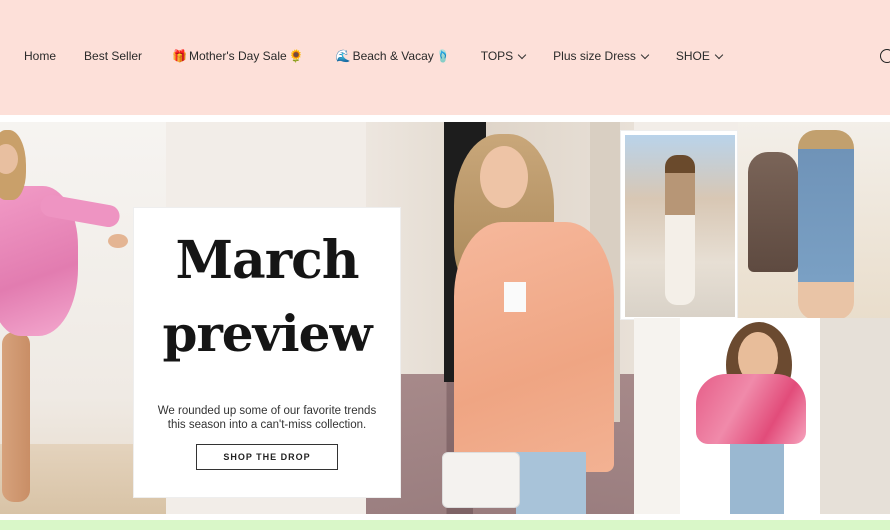  What do you see at coordinates (885, 56) in the screenshot?
I see `search-icon` at bounding box center [885, 56].